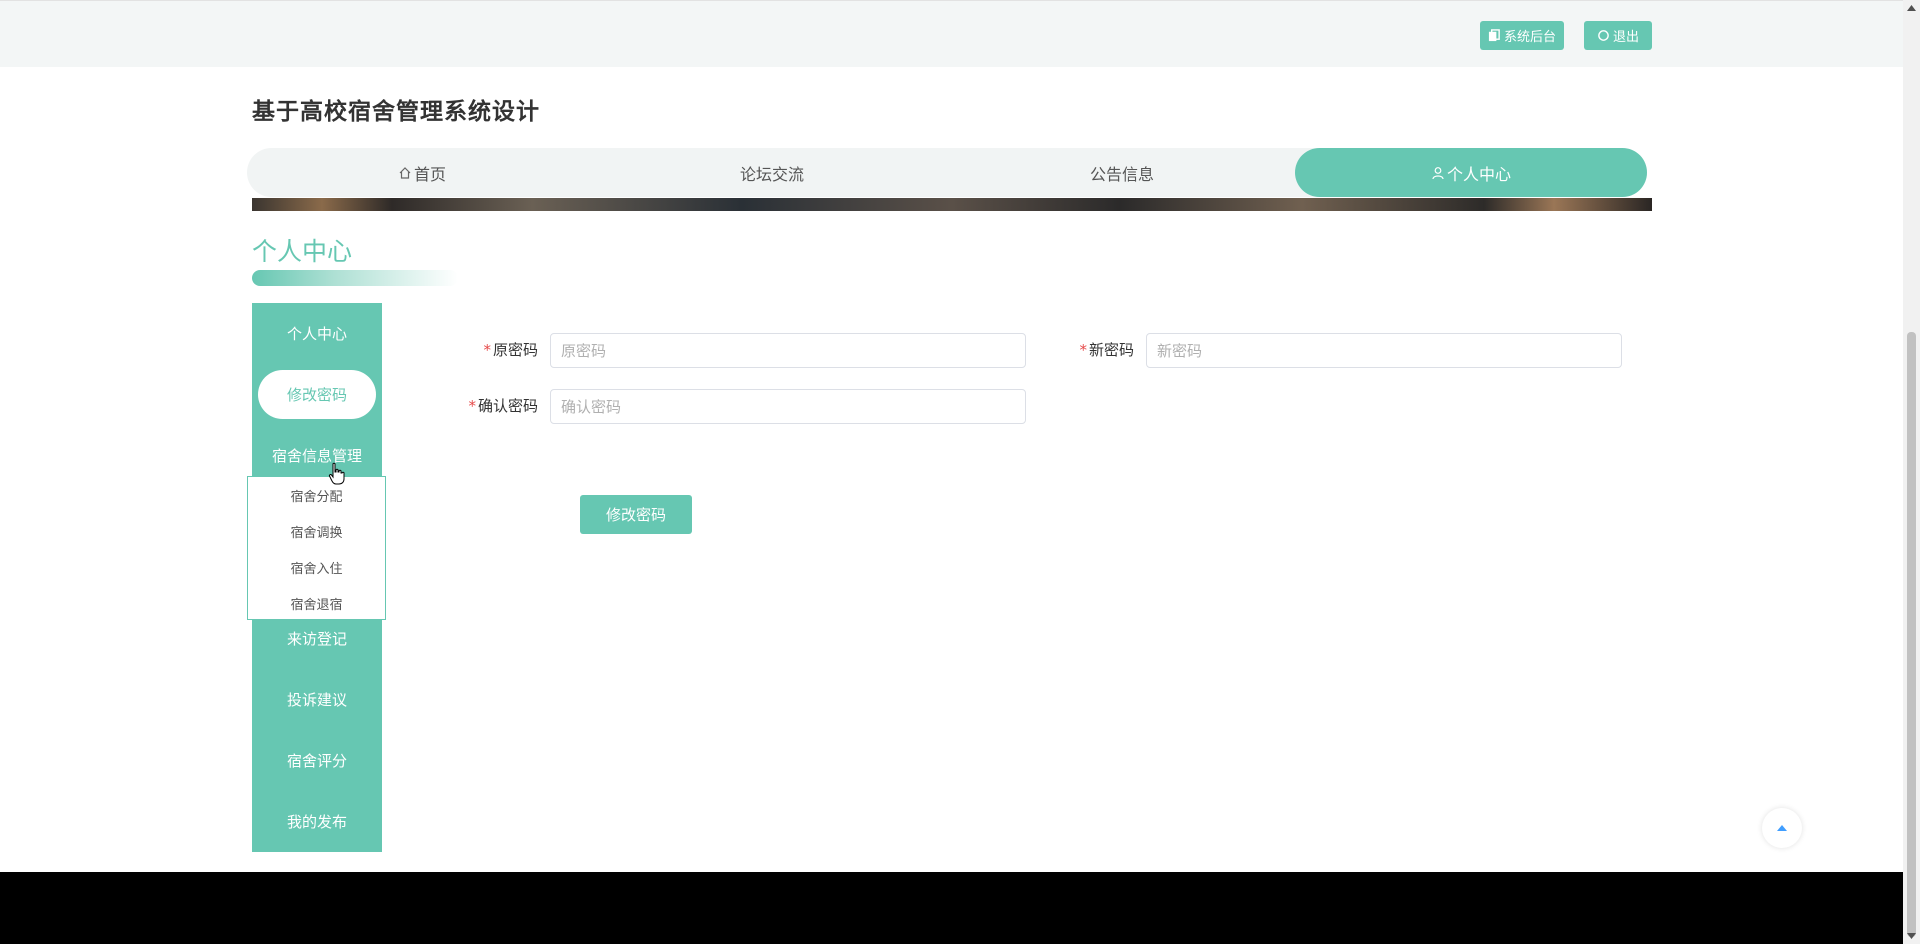 The height and width of the screenshot is (944, 1920). I want to click on submenu-item-dorm-swap: 宿舍调换, so click(316, 531).